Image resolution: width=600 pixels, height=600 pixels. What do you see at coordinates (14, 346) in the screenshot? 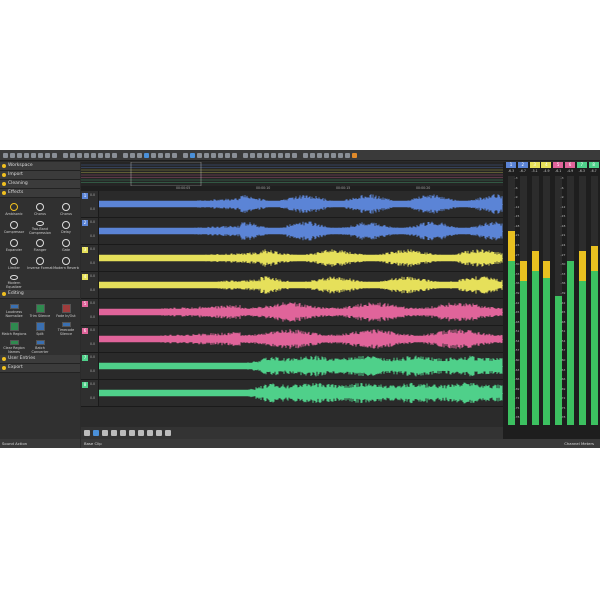
I see `editing-tool: Clear Region Names` at bounding box center [14, 346].